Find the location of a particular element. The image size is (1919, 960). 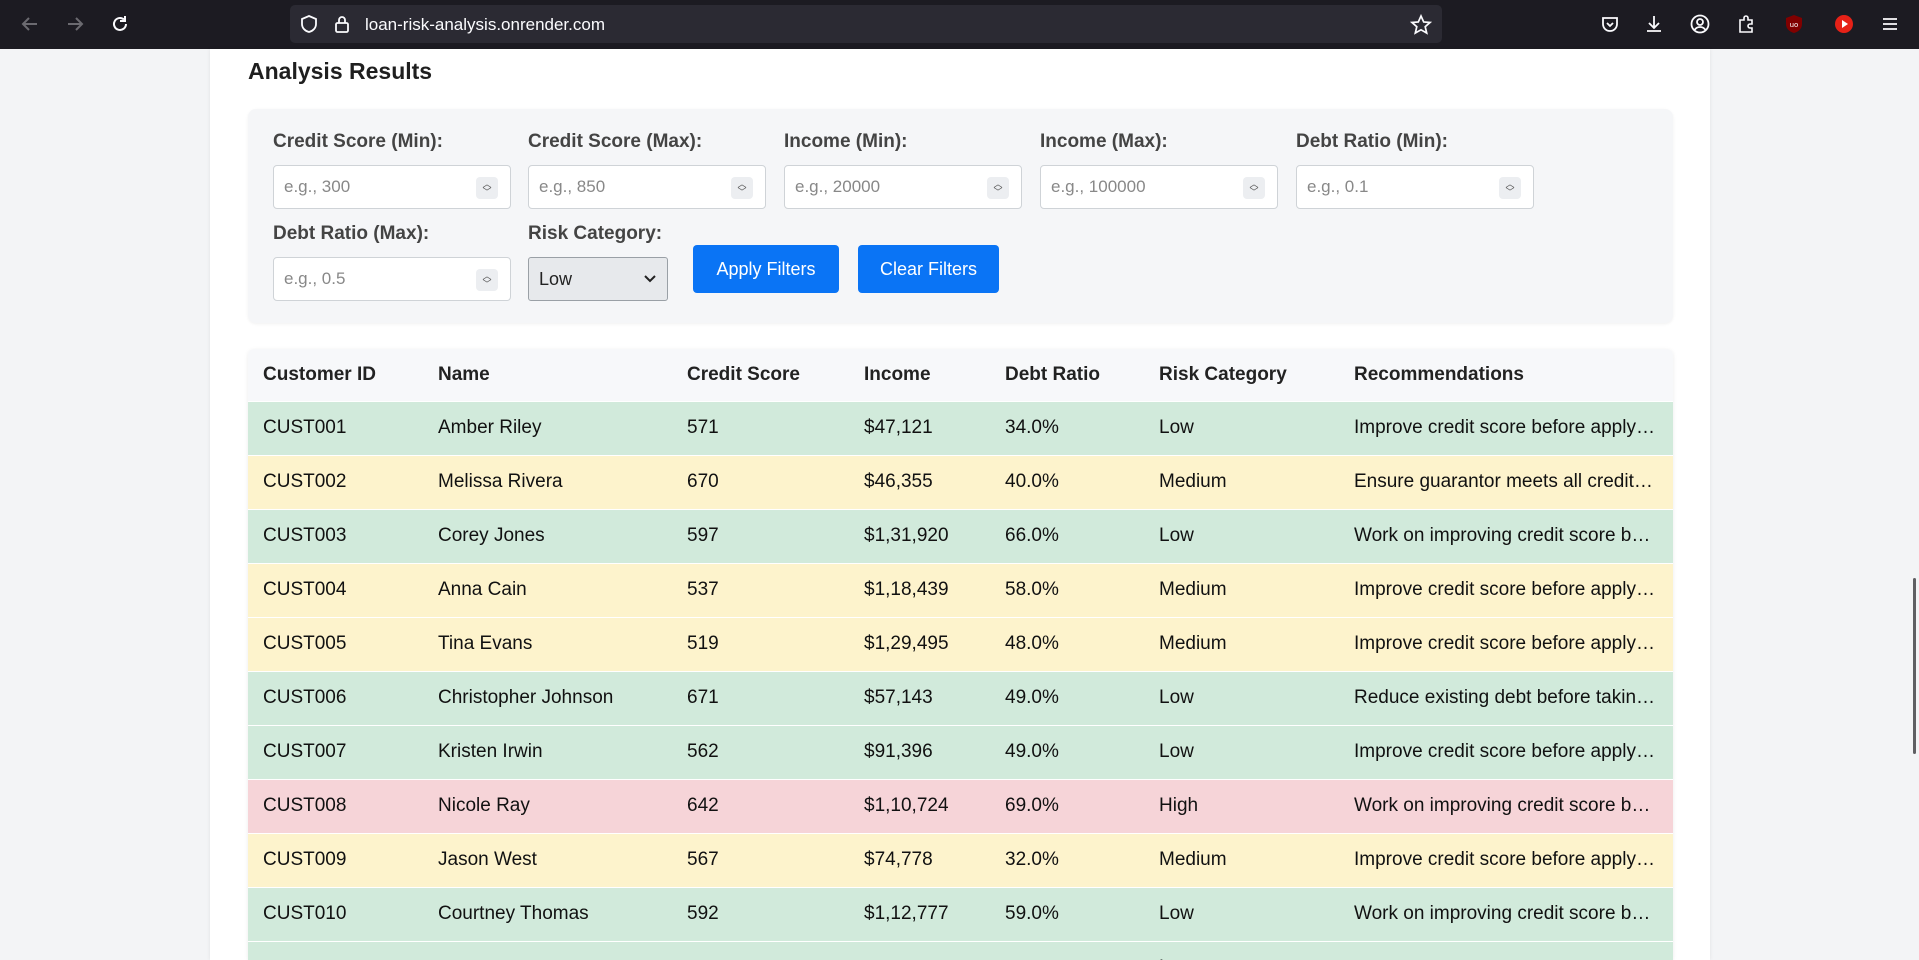

cell-debt-ratio: 59.0% is located at coordinates (1067, 913).